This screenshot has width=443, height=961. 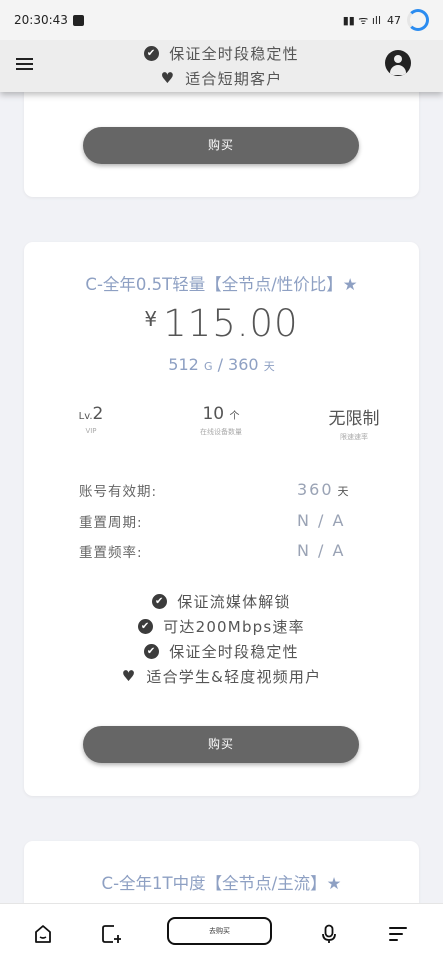 I want to click on stat-suffix: 个, so click(x=234, y=416).